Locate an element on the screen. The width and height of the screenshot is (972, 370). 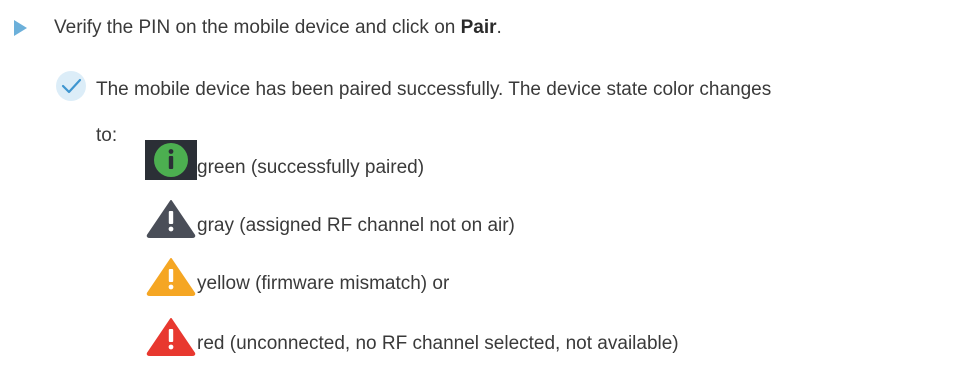
state-label-yellow: yellow (firmware mismatch) or is located at coordinates (323, 283).